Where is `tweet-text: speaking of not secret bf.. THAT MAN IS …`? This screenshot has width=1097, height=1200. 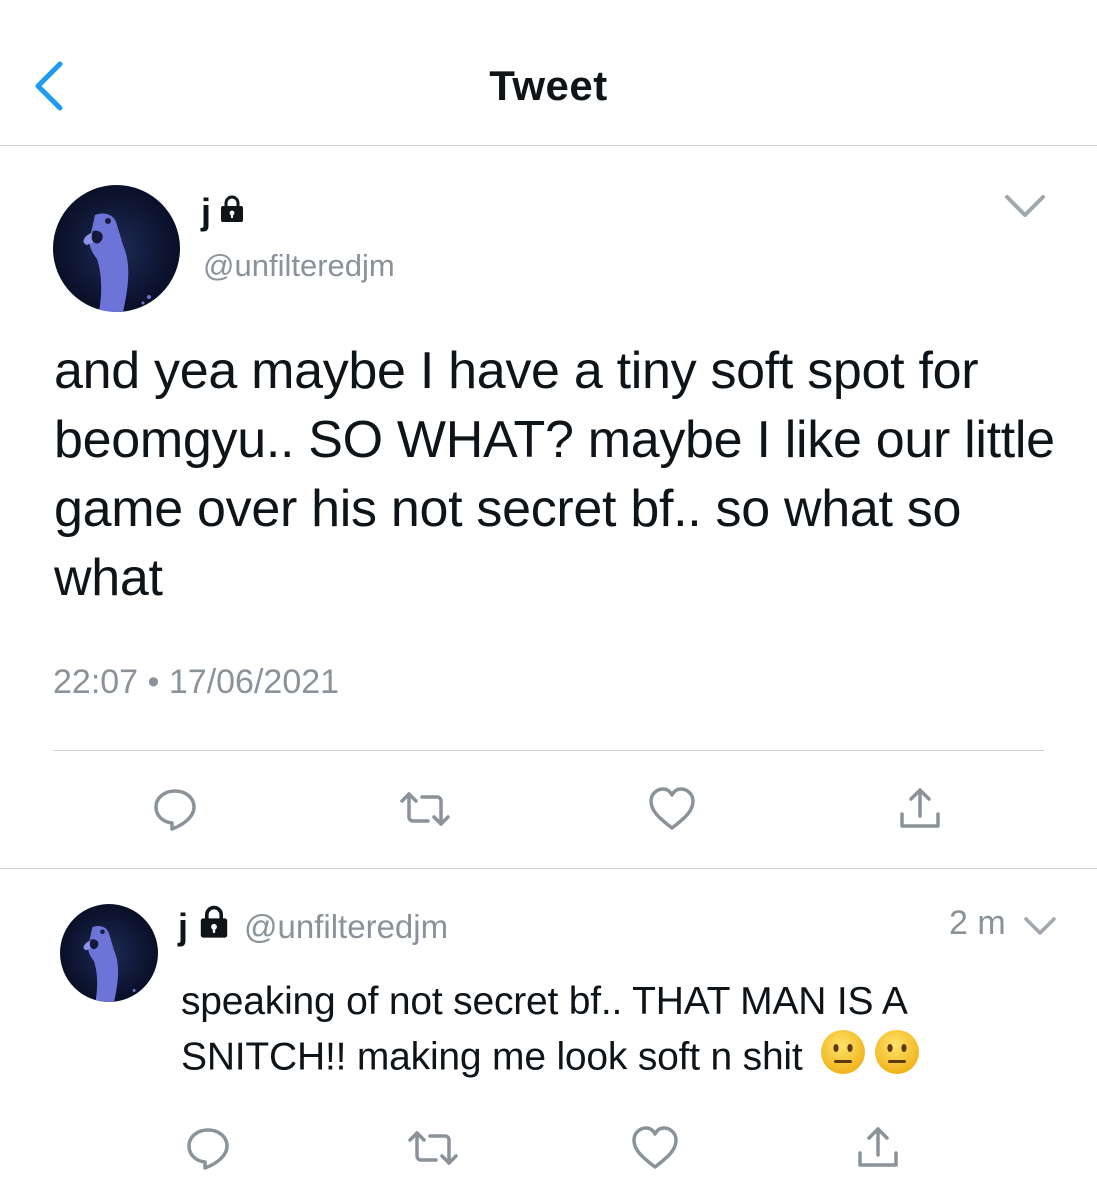 tweet-text: speaking of not secret bf.. THAT MAN IS … is located at coordinates (543, 1029).